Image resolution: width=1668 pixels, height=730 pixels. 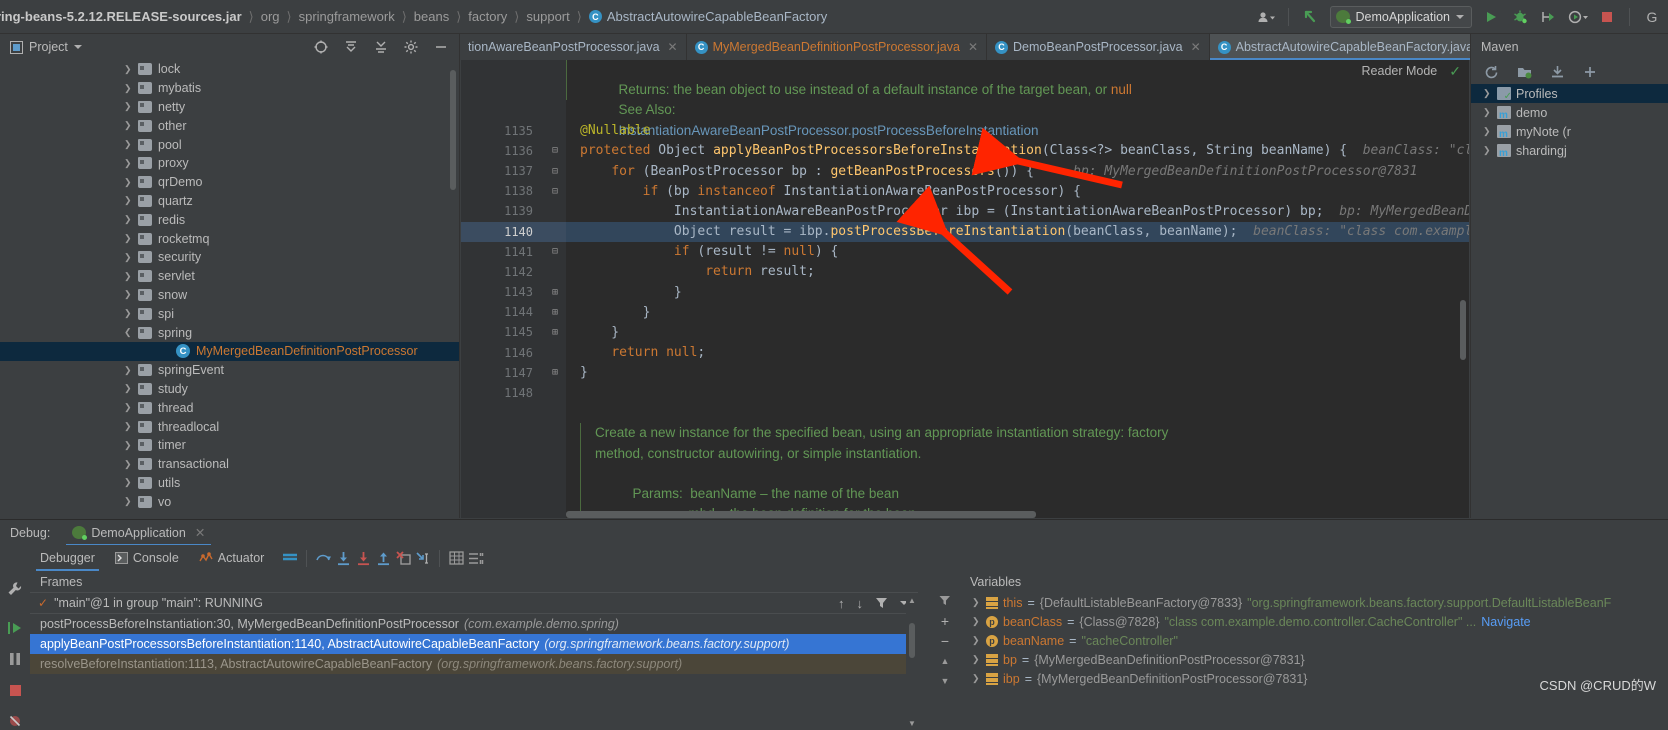 What do you see at coordinates (945, 621) in the screenshot?
I see `plus-icon: +` at bounding box center [945, 621].